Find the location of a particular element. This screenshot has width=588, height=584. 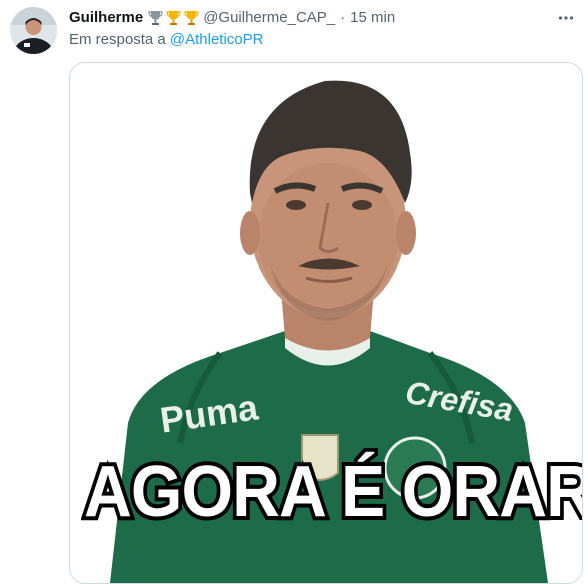

author-handle: @Guilherme_CAP_ is located at coordinates (269, 17).